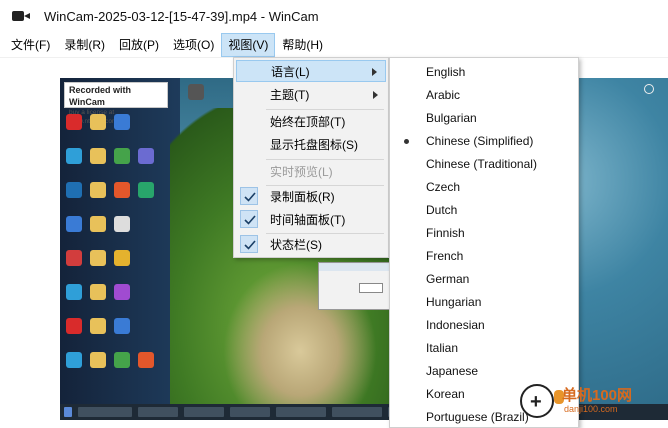  Describe the element at coordinates (334, 45) in the screenshot. I see `menu-bar: 文件(F) 录制(R) 回放(P) 选项(O) 视图(V) 帮助(H)` at that location.